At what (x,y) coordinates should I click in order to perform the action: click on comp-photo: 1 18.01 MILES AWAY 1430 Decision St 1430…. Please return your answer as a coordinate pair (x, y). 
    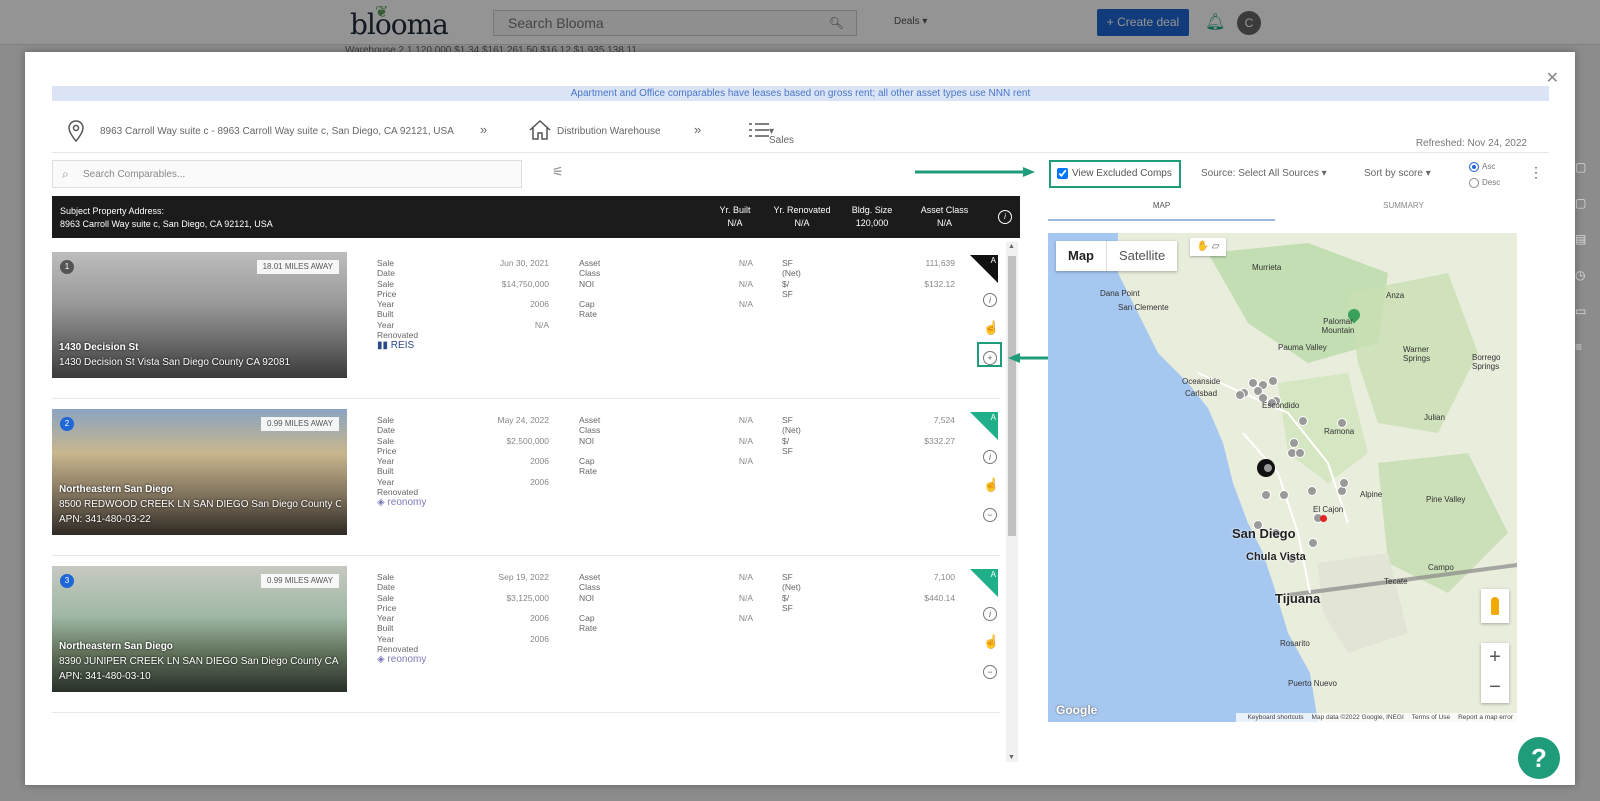
    Looking at the image, I should click on (199, 315).